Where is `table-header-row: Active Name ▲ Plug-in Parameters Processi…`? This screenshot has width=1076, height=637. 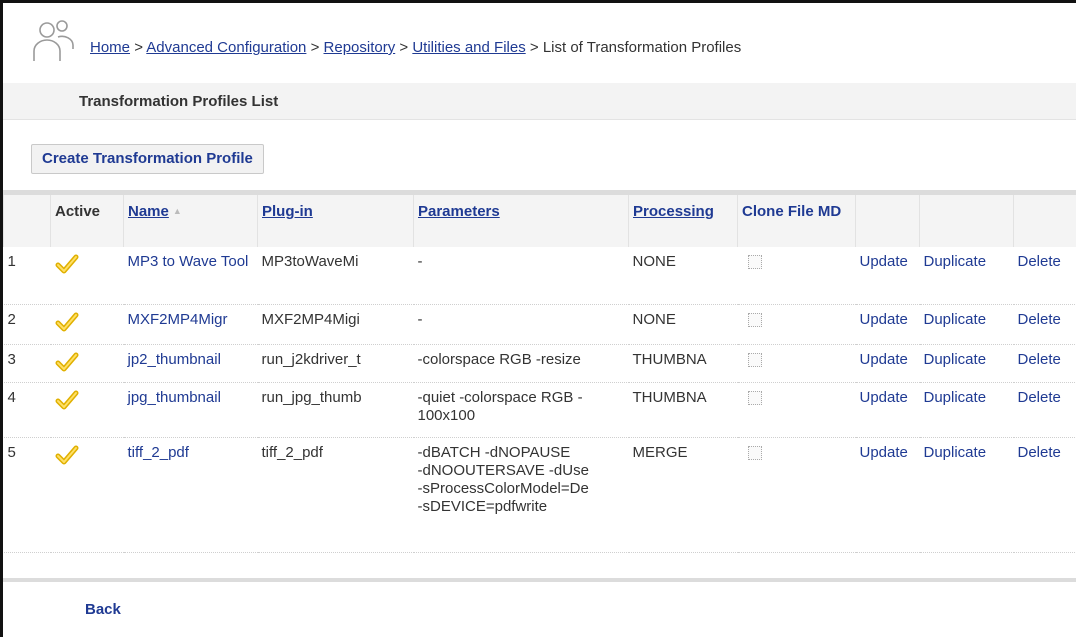 table-header-row: Active Name ▲ Plug-in Parameters Processi… is located at coordinates (539, 221).